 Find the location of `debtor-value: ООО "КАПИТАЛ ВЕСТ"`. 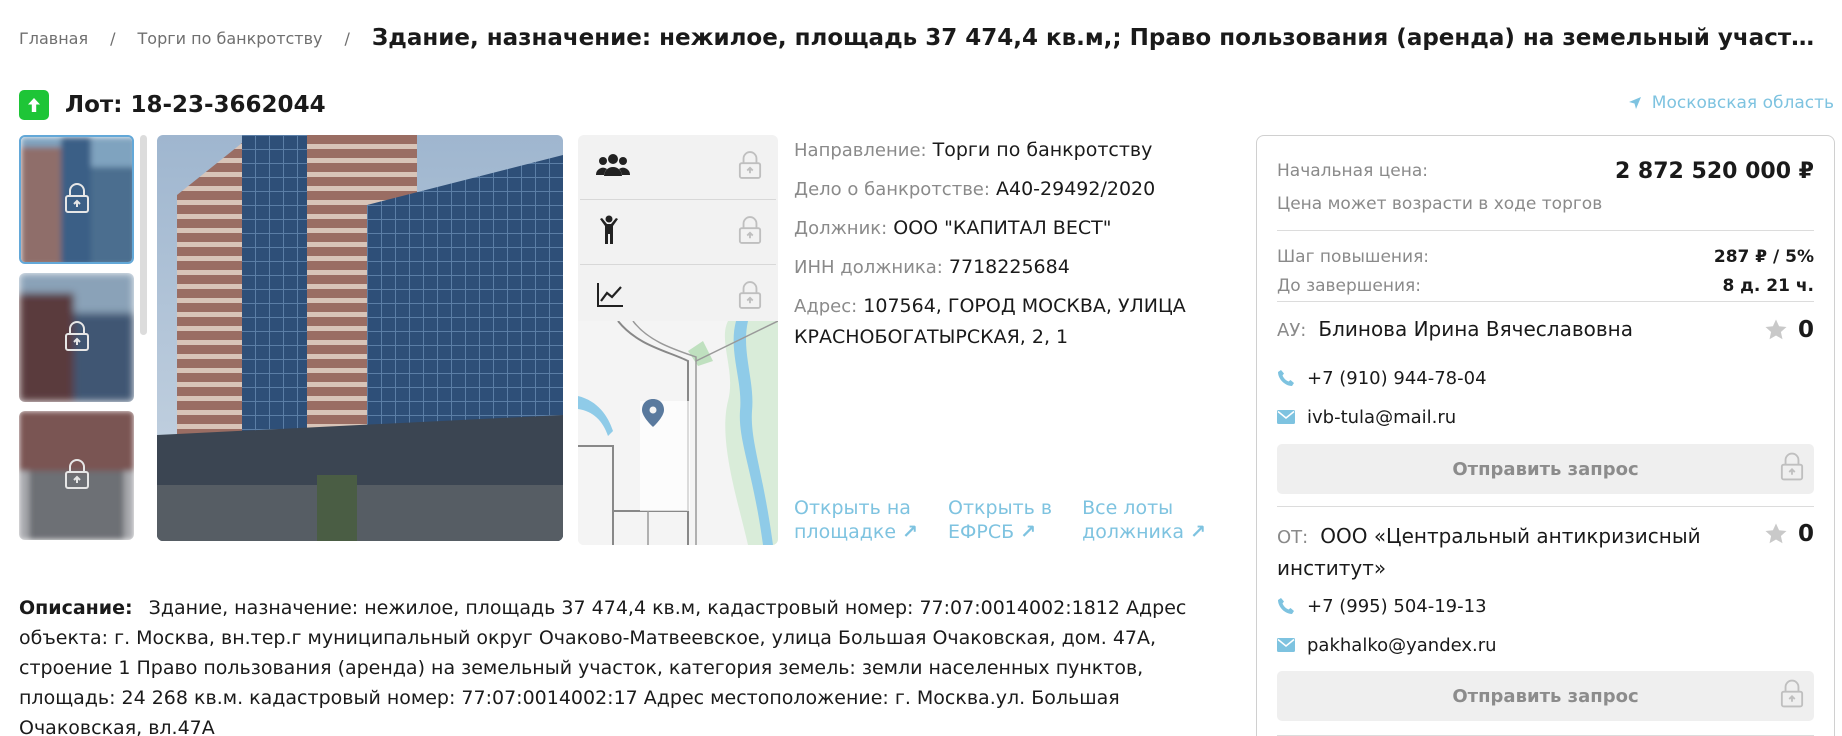

debtor-value: ООО "КАПИТАЛ ВЕСТ" is located at coordinates (1002, 228).